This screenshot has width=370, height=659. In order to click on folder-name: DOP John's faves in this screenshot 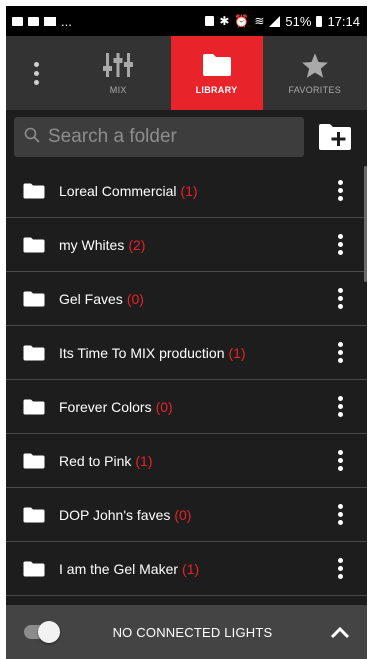, I will do `click(115, 514)`.